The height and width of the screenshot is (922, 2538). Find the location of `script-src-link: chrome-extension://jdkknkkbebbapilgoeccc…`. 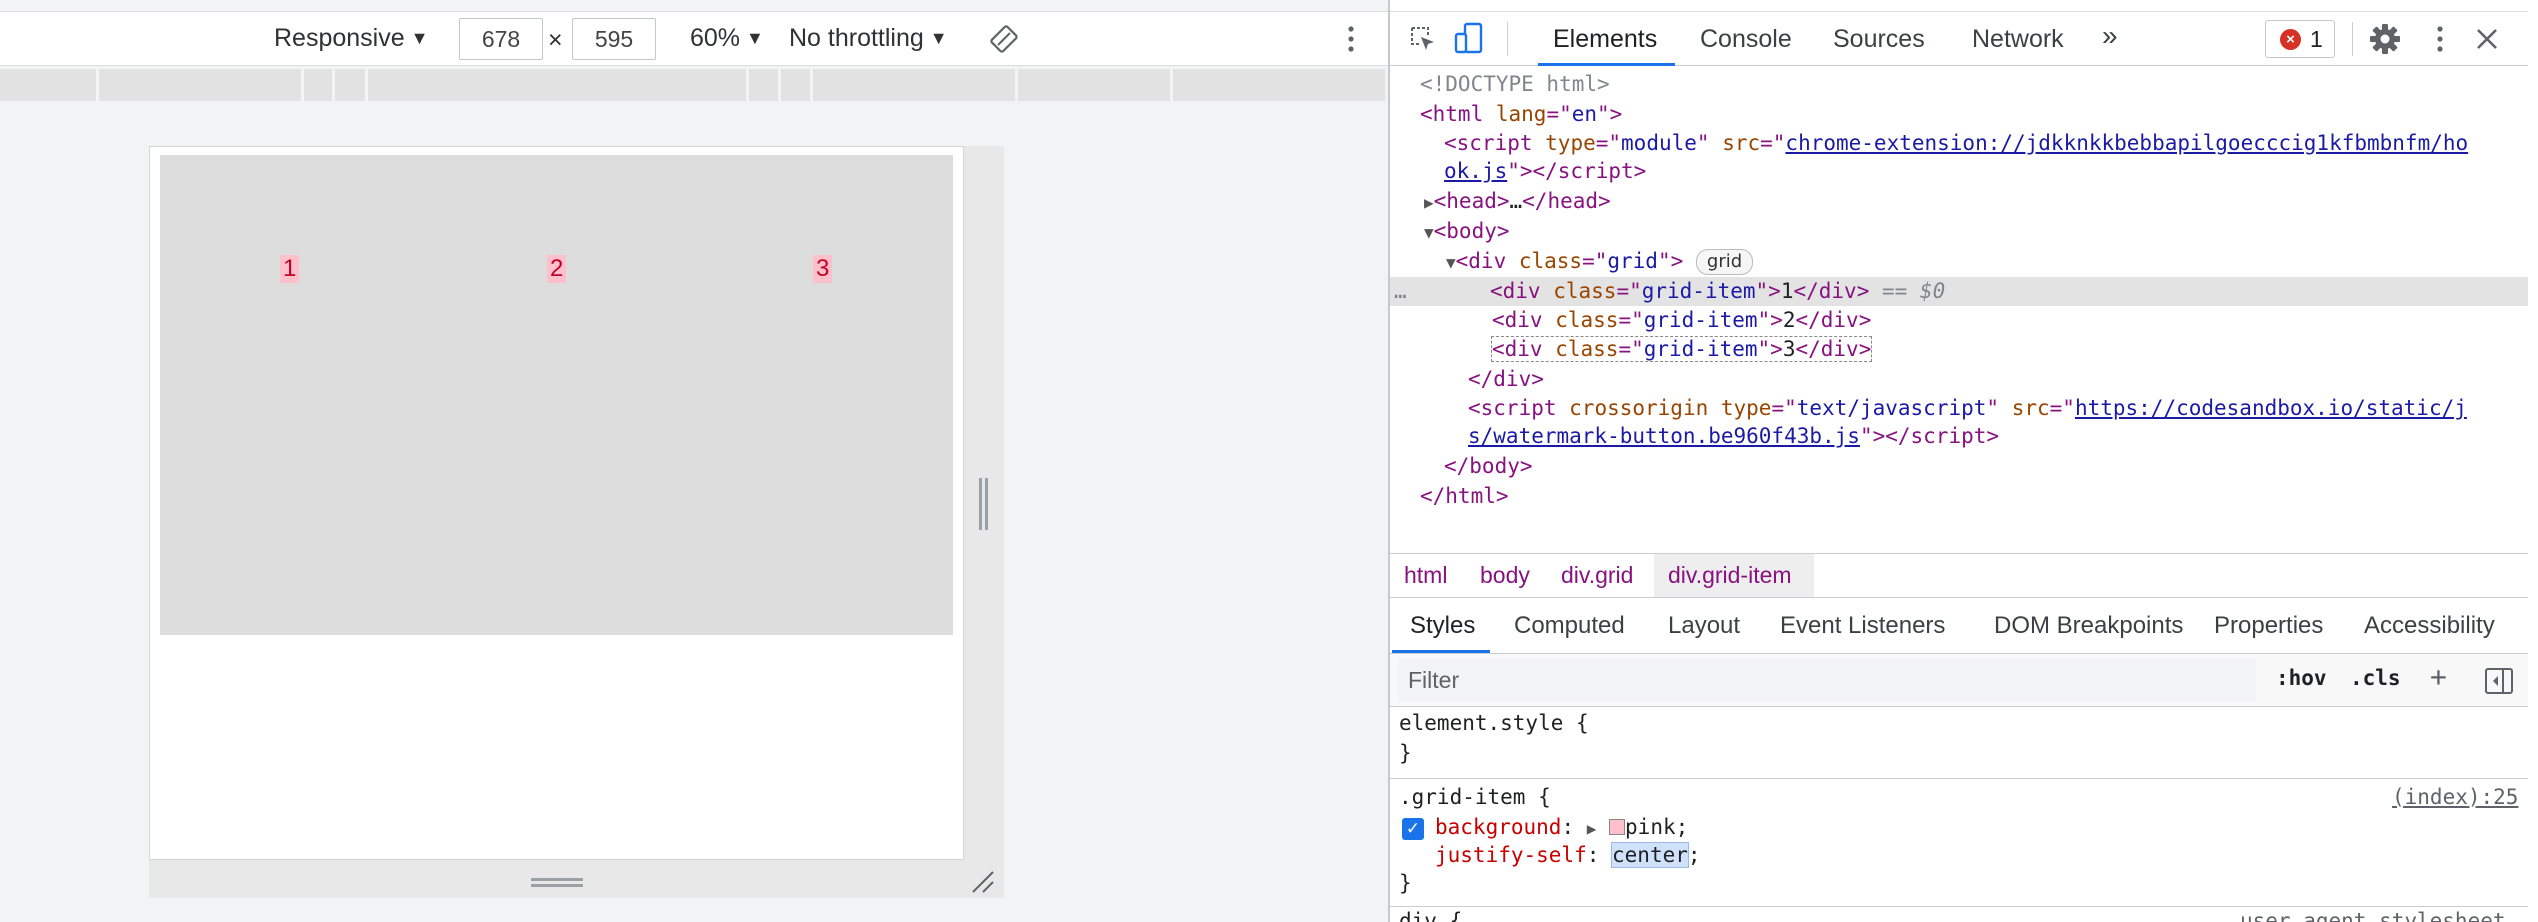

script-src-link: chrome-extension://jdkknkkbebbapilgoeccc… is located at coordinates (2126, 143).